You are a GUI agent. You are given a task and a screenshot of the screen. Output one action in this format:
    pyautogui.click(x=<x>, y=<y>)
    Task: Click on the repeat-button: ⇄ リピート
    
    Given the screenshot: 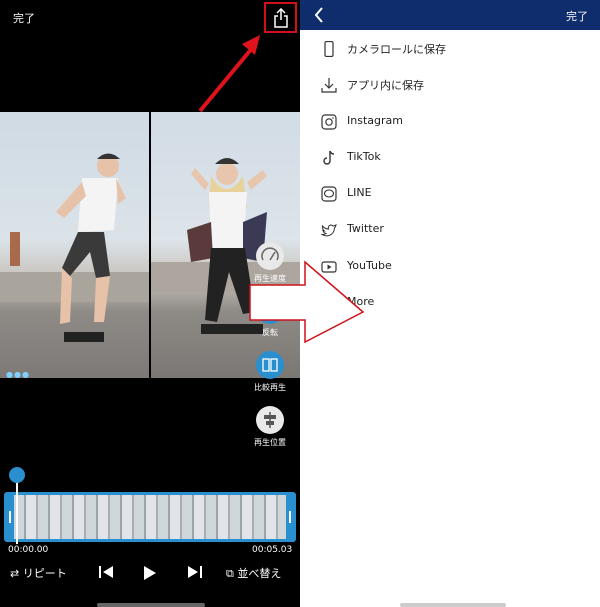 What is the action you would take?
    pyautogui.click(x=38, y=573)
    